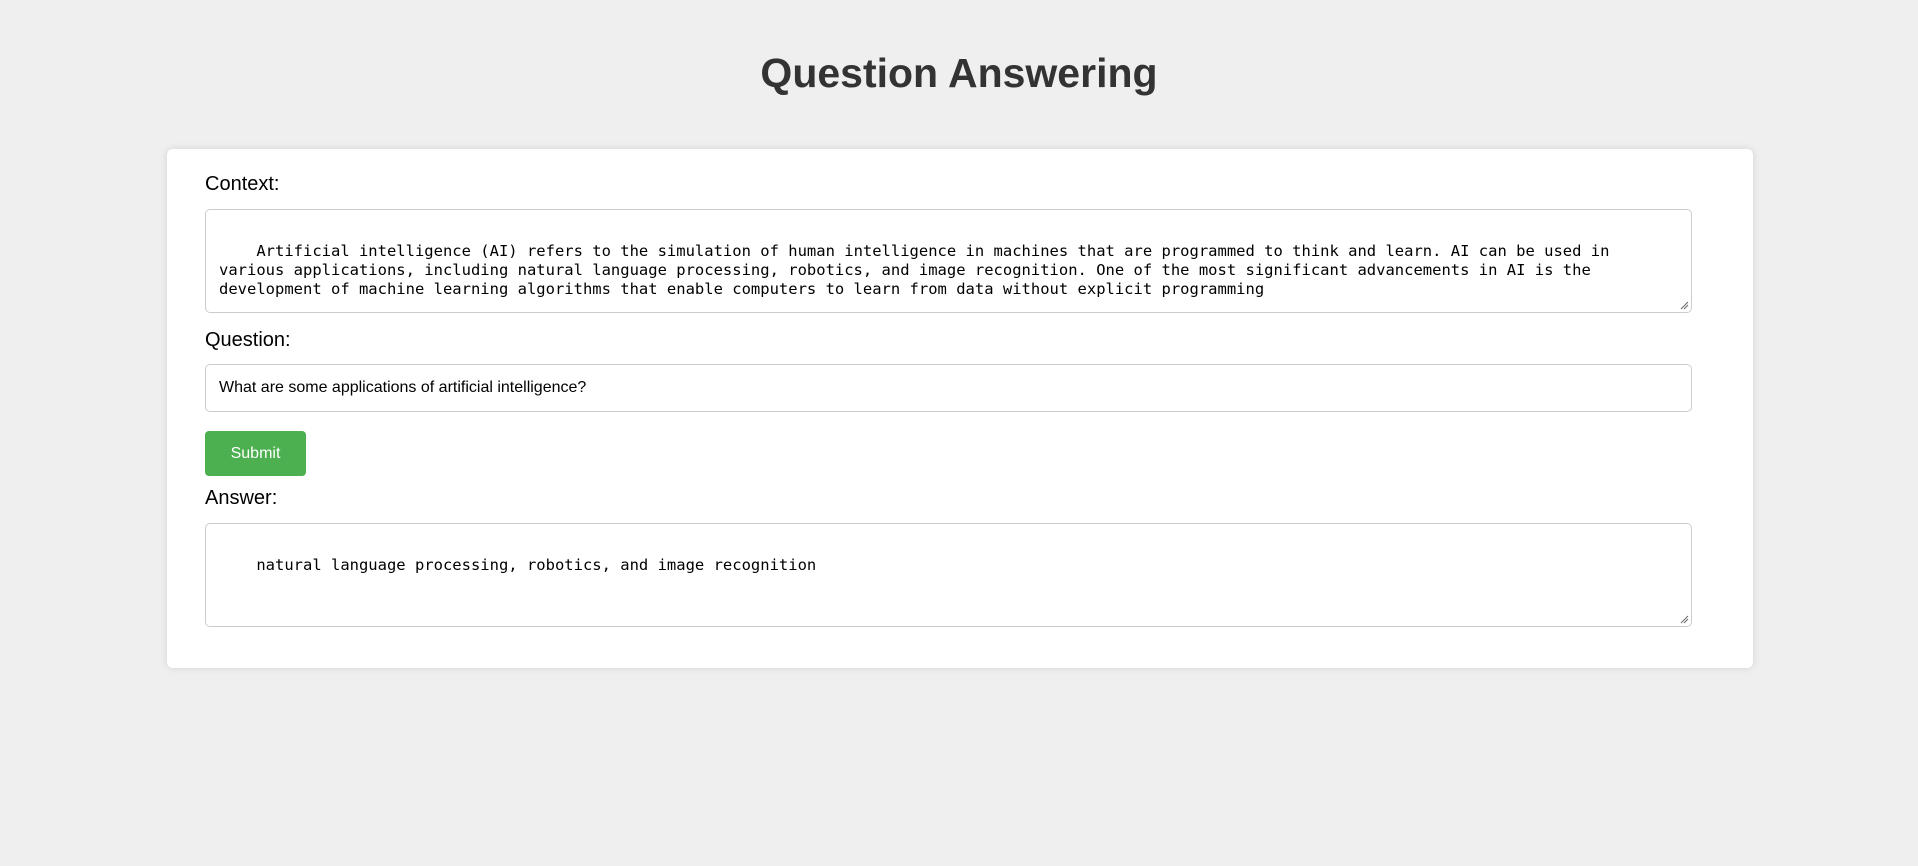 Image resolution: width=1918 pixels, height=866 pixels. I want to click on page-title: Question Answering, so click(959, 73).